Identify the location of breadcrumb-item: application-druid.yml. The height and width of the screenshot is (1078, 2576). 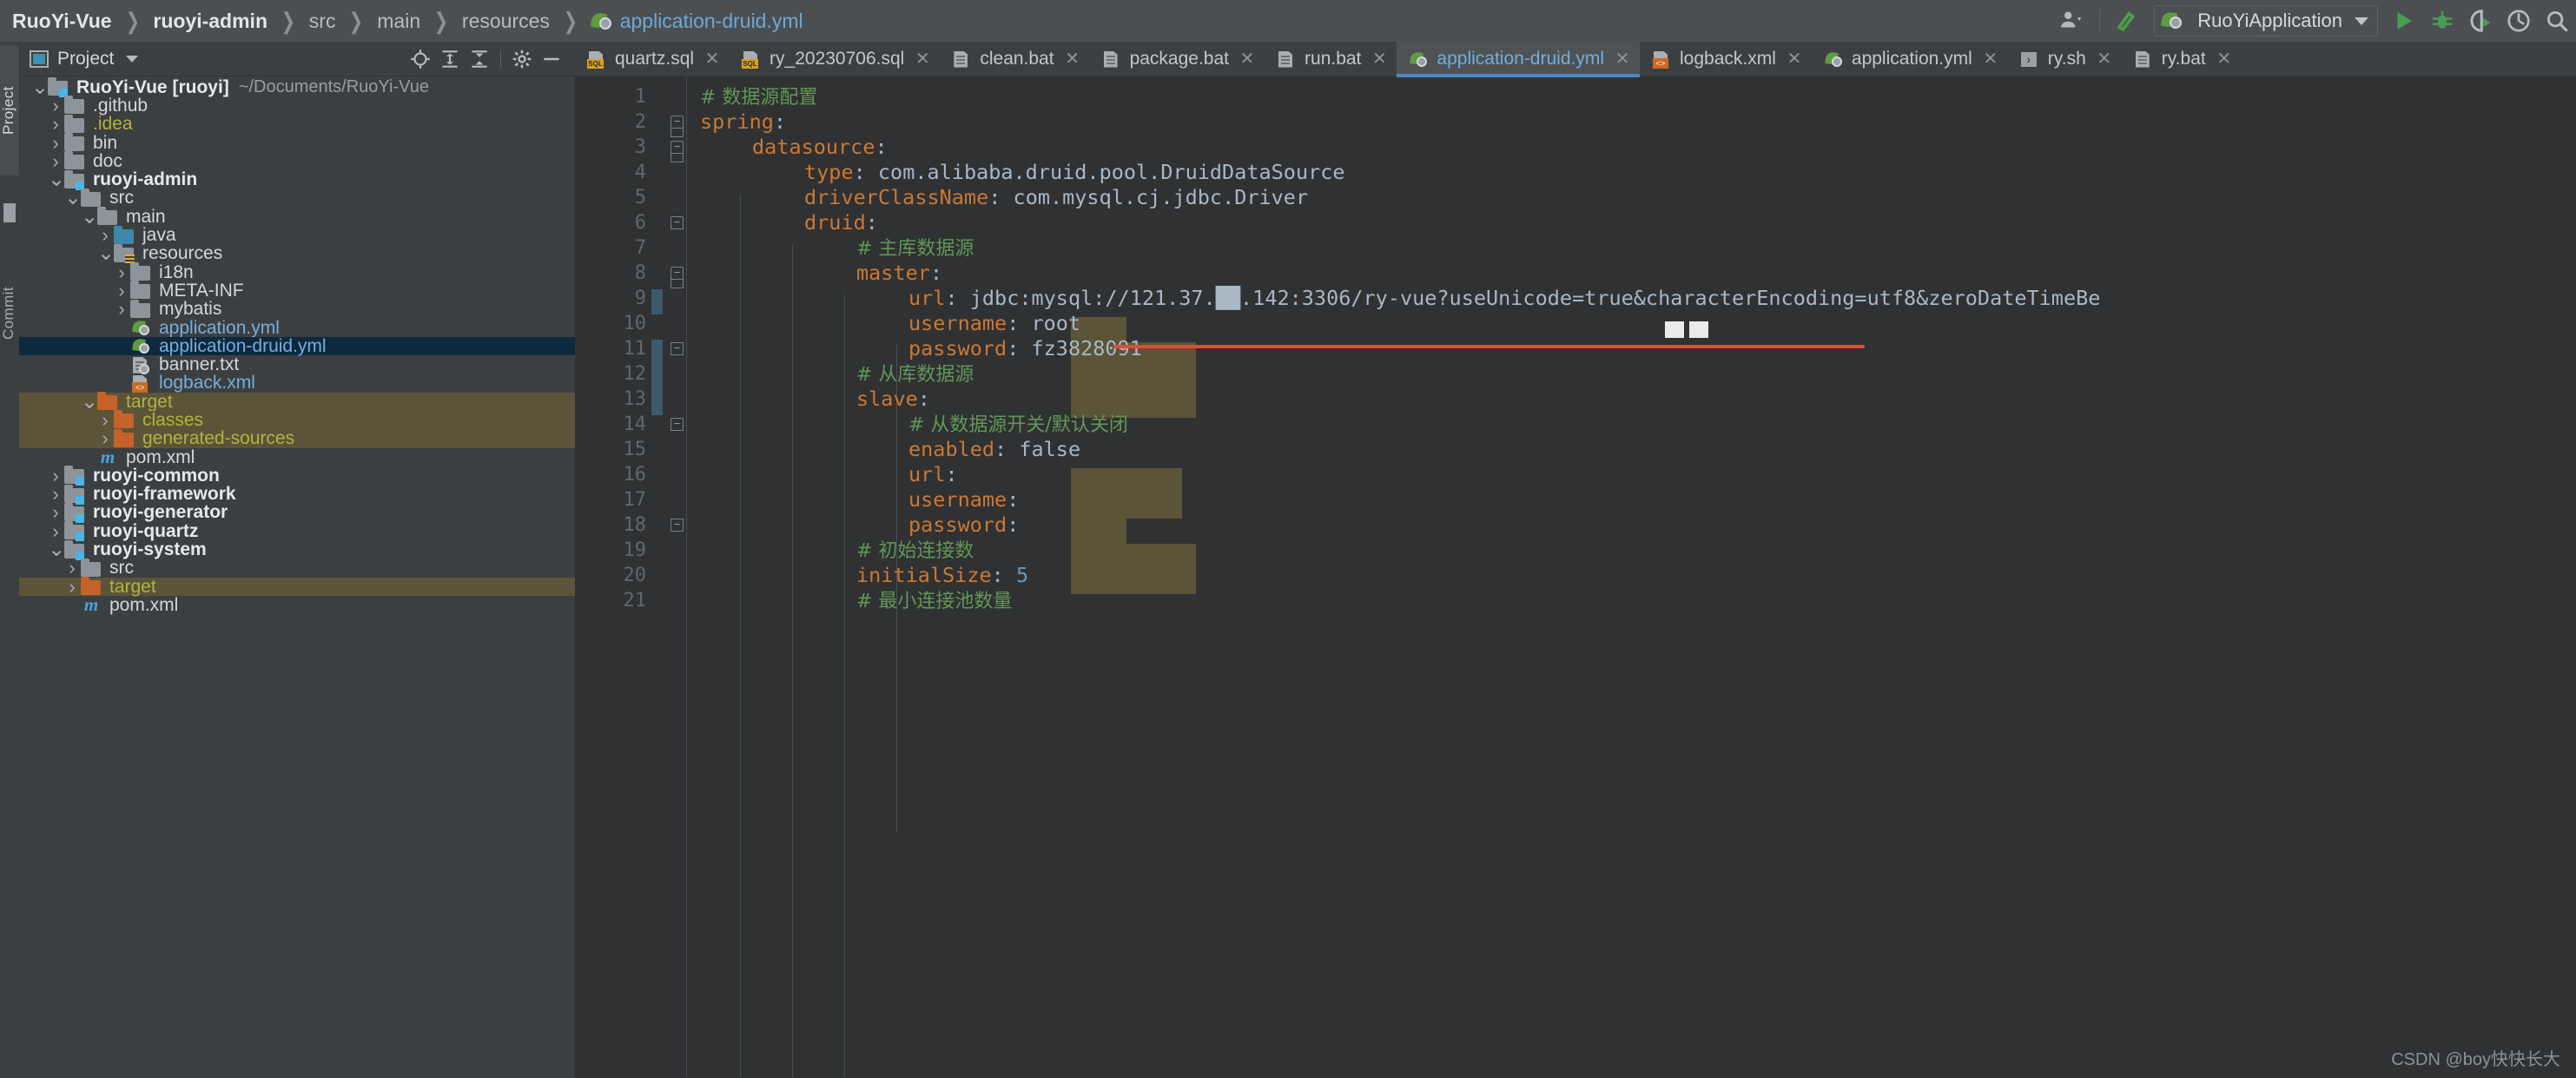
(697, 21).